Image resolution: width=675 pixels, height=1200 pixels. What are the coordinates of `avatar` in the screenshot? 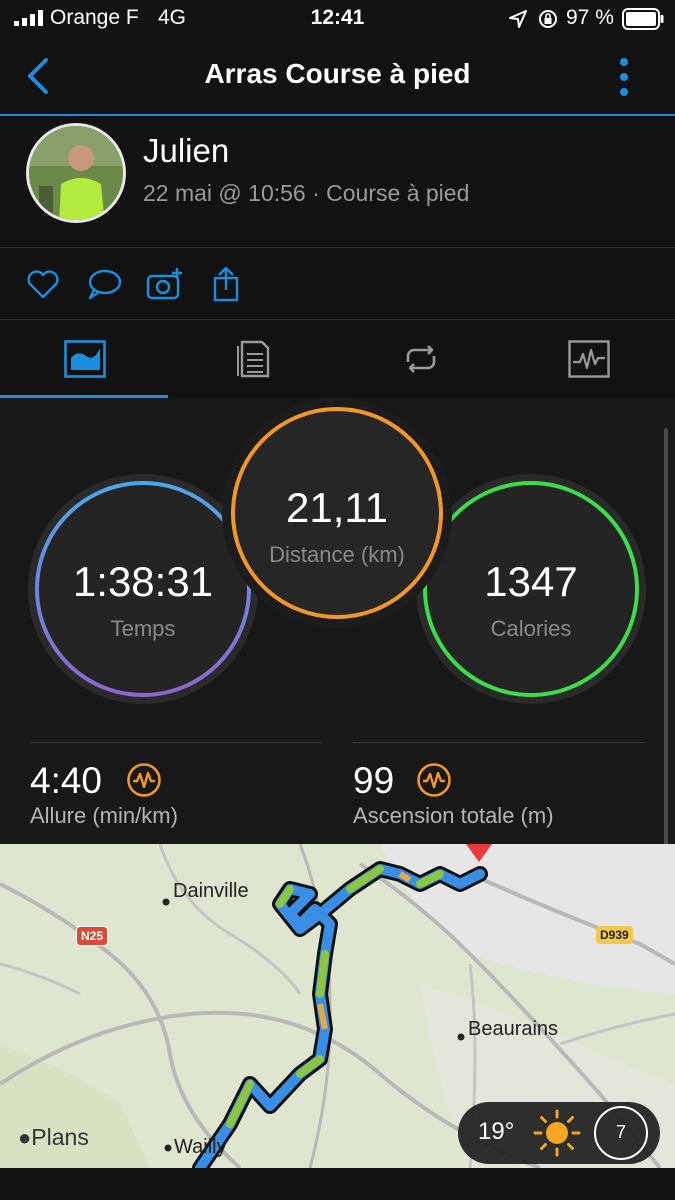 It's located at (76, 173).